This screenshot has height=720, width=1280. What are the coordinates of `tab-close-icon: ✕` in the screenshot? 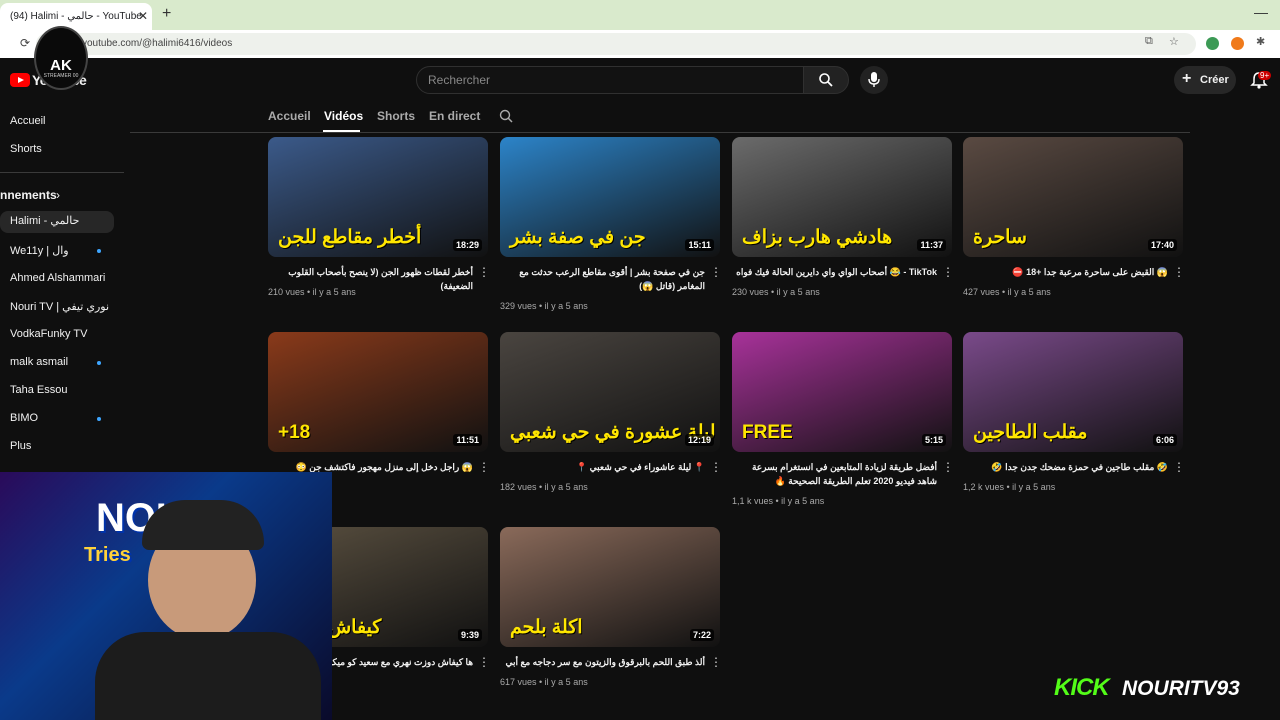 It's located at (143, 16).